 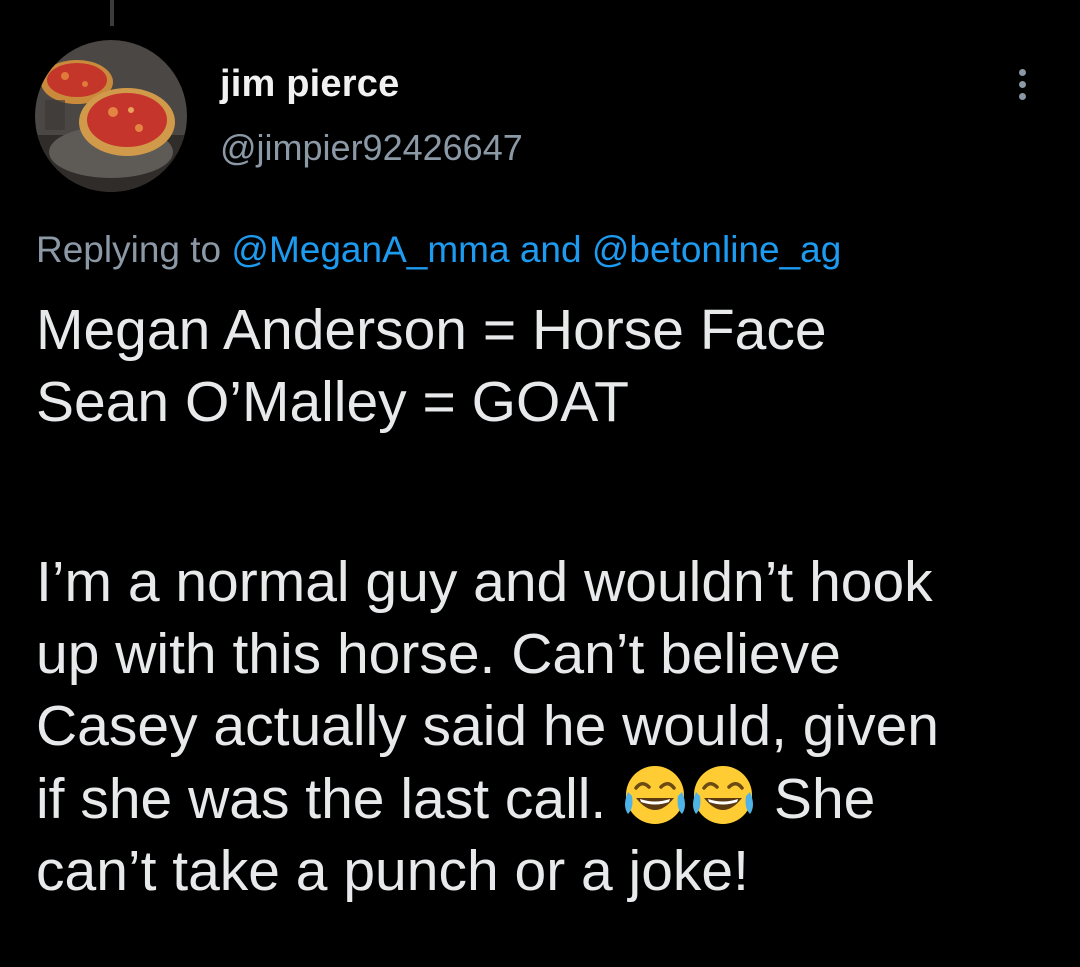 I want to click on reply-prefix: Replying to, so click(x=134, y=249).